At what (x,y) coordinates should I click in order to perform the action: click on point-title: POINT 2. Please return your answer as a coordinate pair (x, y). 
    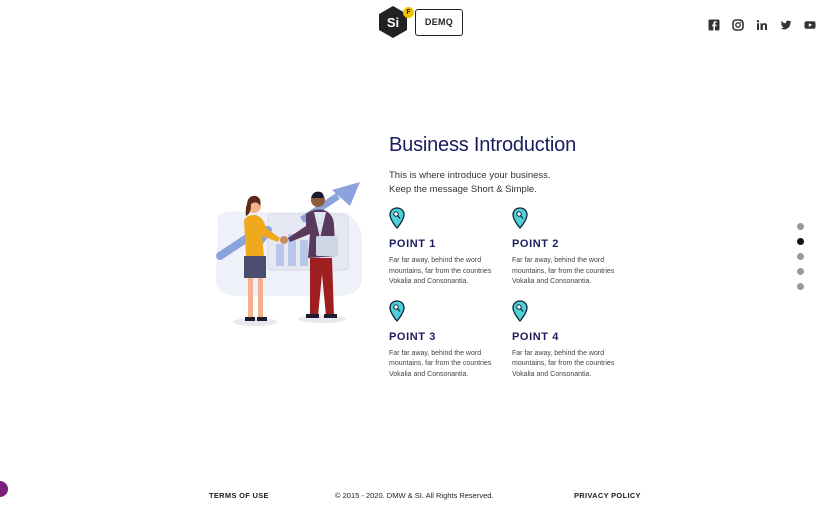
    Looking at the image, I should click on (535, 244).